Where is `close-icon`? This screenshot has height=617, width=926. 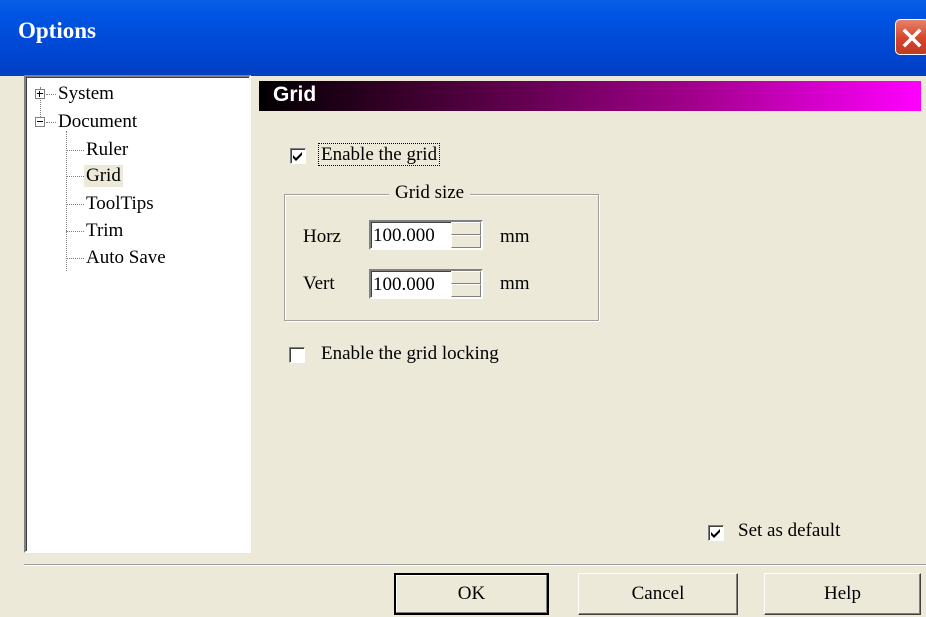 close-icon is located at coordinates (912, 38).